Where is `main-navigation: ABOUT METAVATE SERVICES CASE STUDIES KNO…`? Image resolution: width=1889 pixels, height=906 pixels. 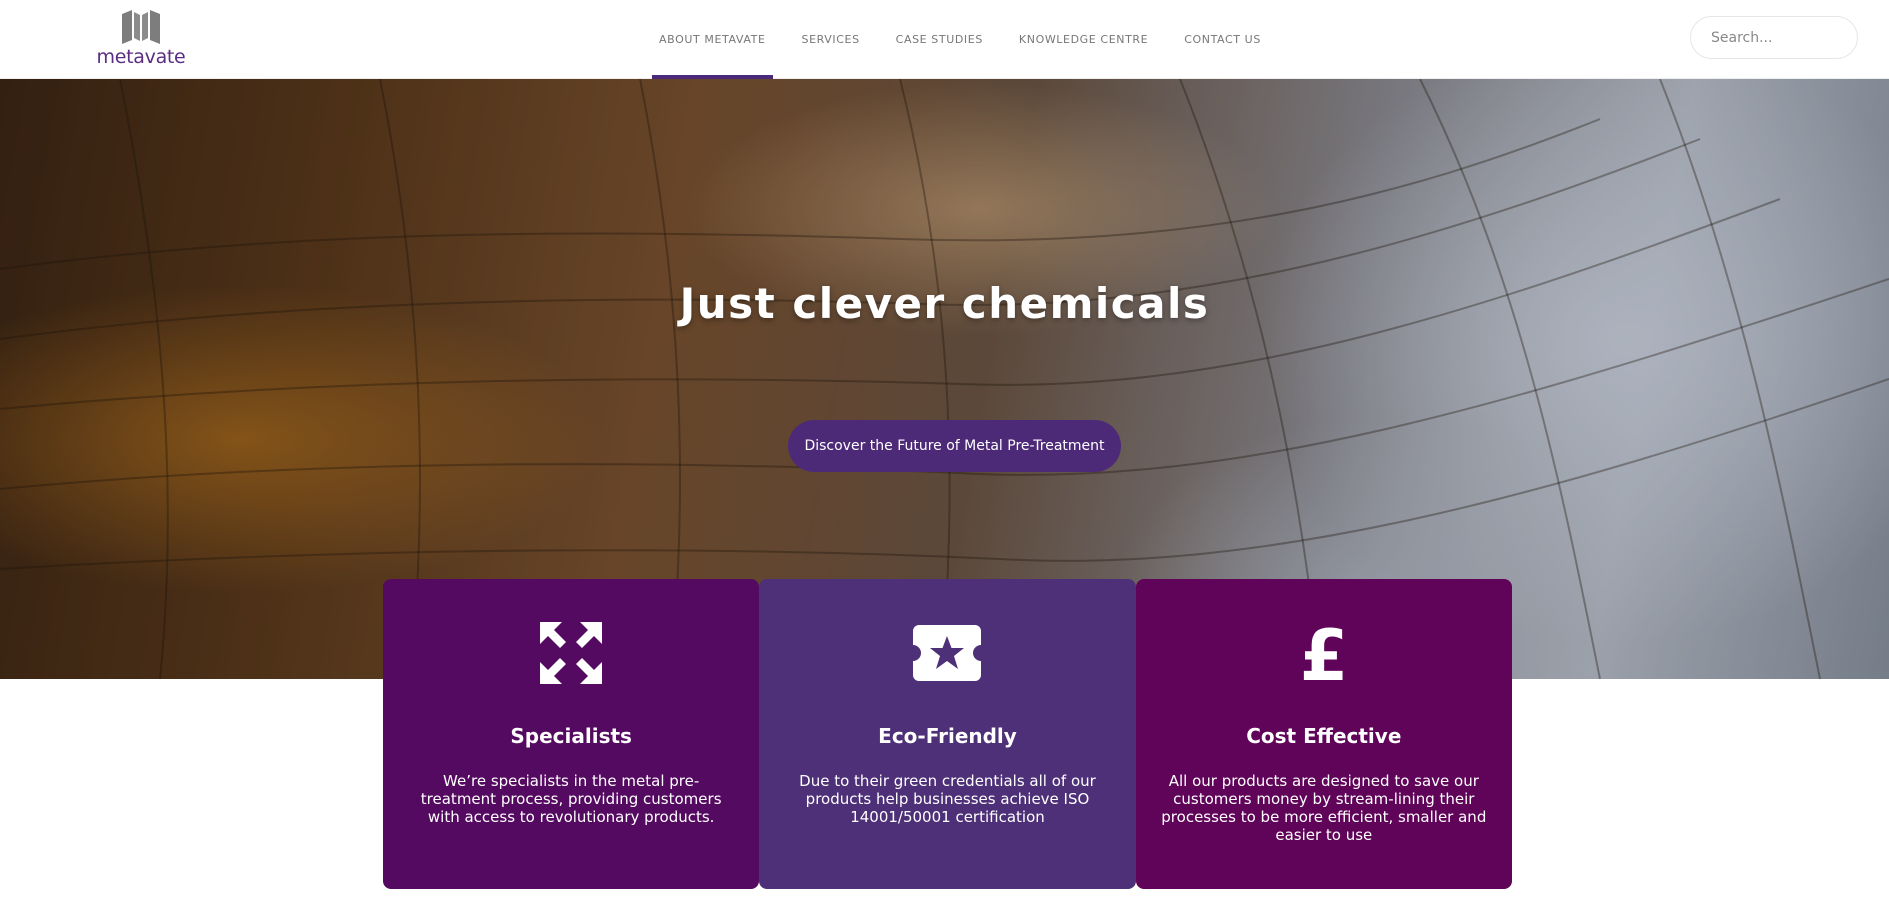 main-navigation: ABOUT METAVATE SERVICES CASE STUDIES KNO… is located at coordinates (971, 39).